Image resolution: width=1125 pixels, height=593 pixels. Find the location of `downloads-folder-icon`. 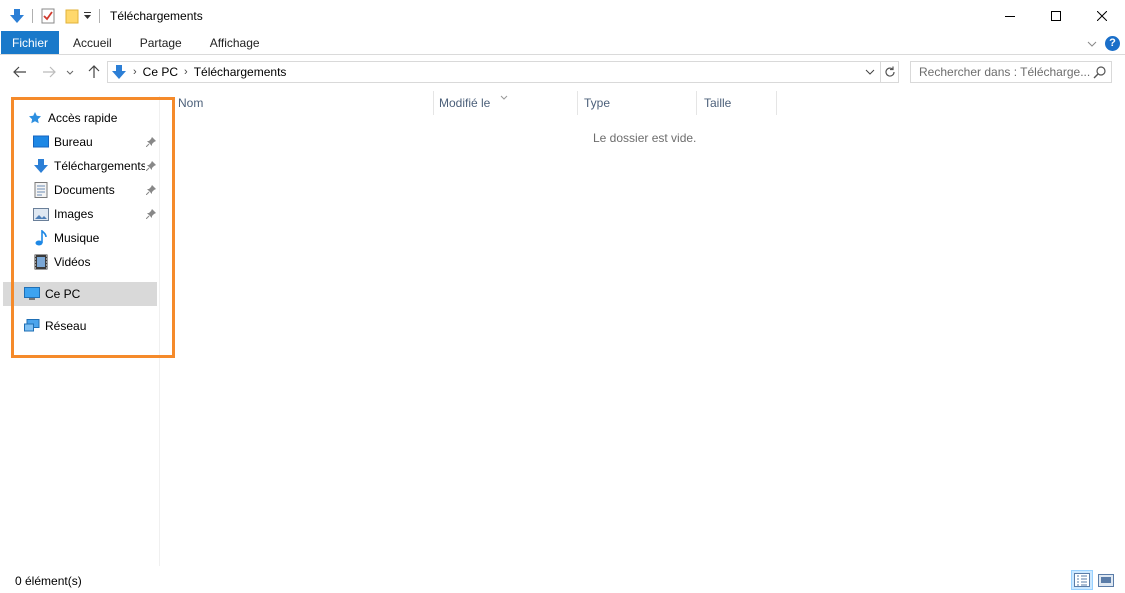

downloads-folder-icon is located at coordinates (17, 16).